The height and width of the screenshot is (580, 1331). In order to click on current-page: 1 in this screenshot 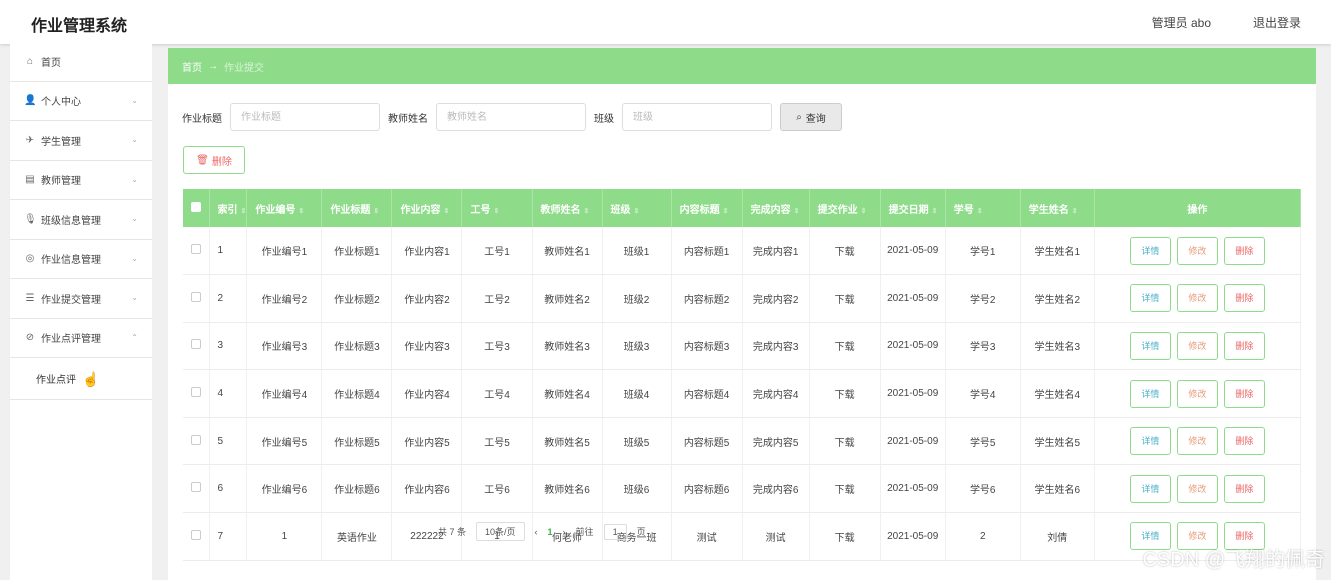, I will do `click(550, 532)`.